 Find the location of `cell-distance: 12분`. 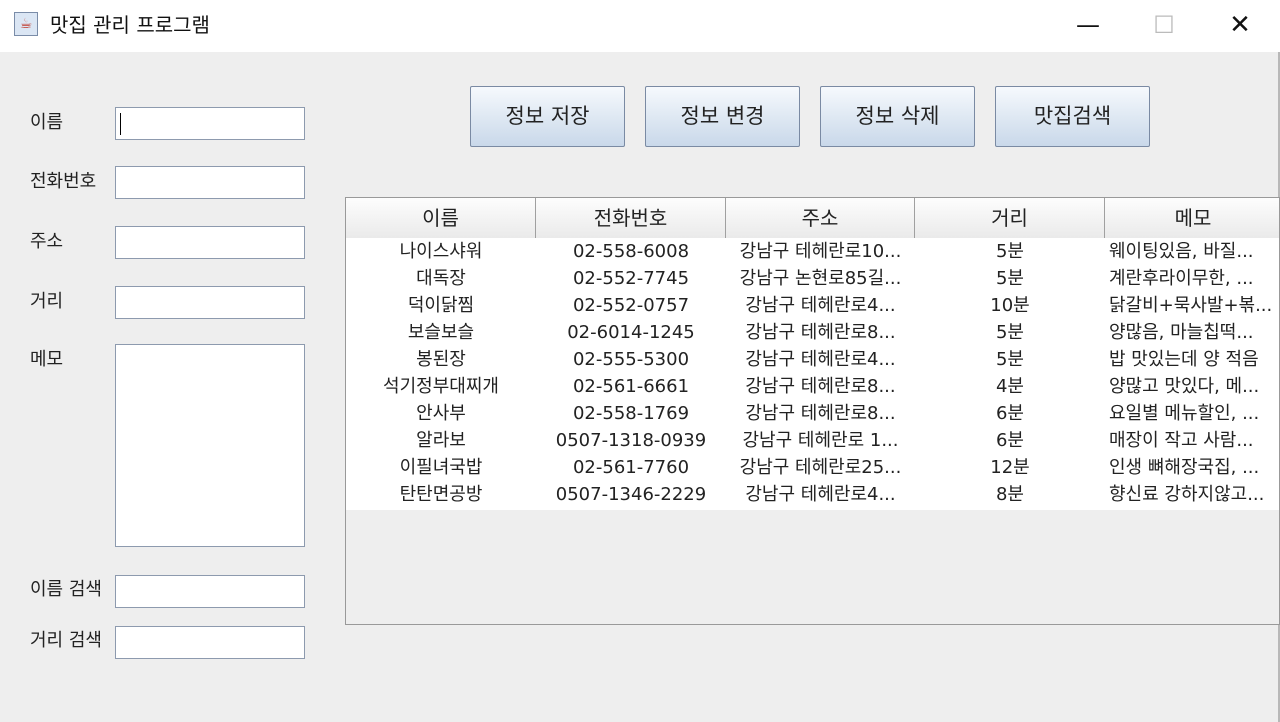

cell-distance: 12분 is located at coordinates (1010, 467).